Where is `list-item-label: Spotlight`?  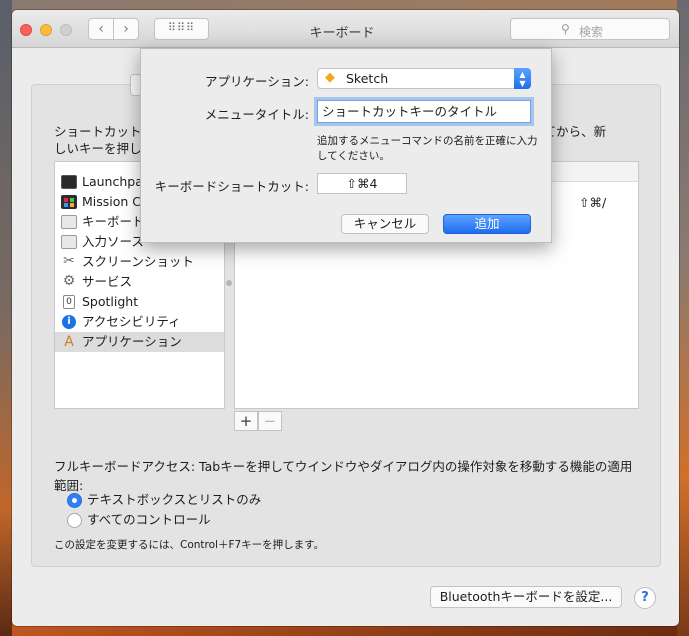 list-item-label: Spotlight is located at coordinates (110, 301).